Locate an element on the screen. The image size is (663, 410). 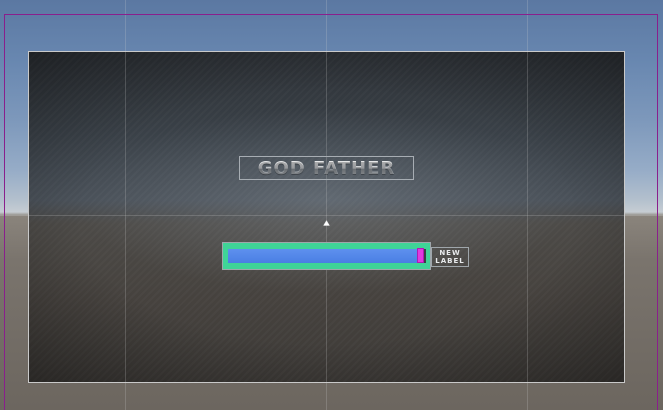
progress-handle is located at coordinates (420, 255).